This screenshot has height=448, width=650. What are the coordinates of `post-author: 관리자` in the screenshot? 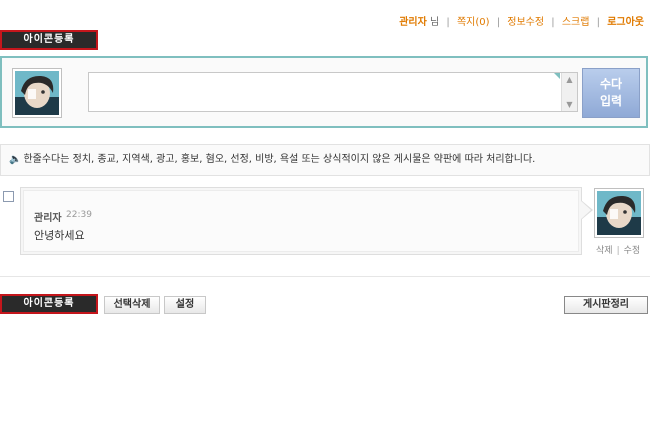 It's located at (48, 218).